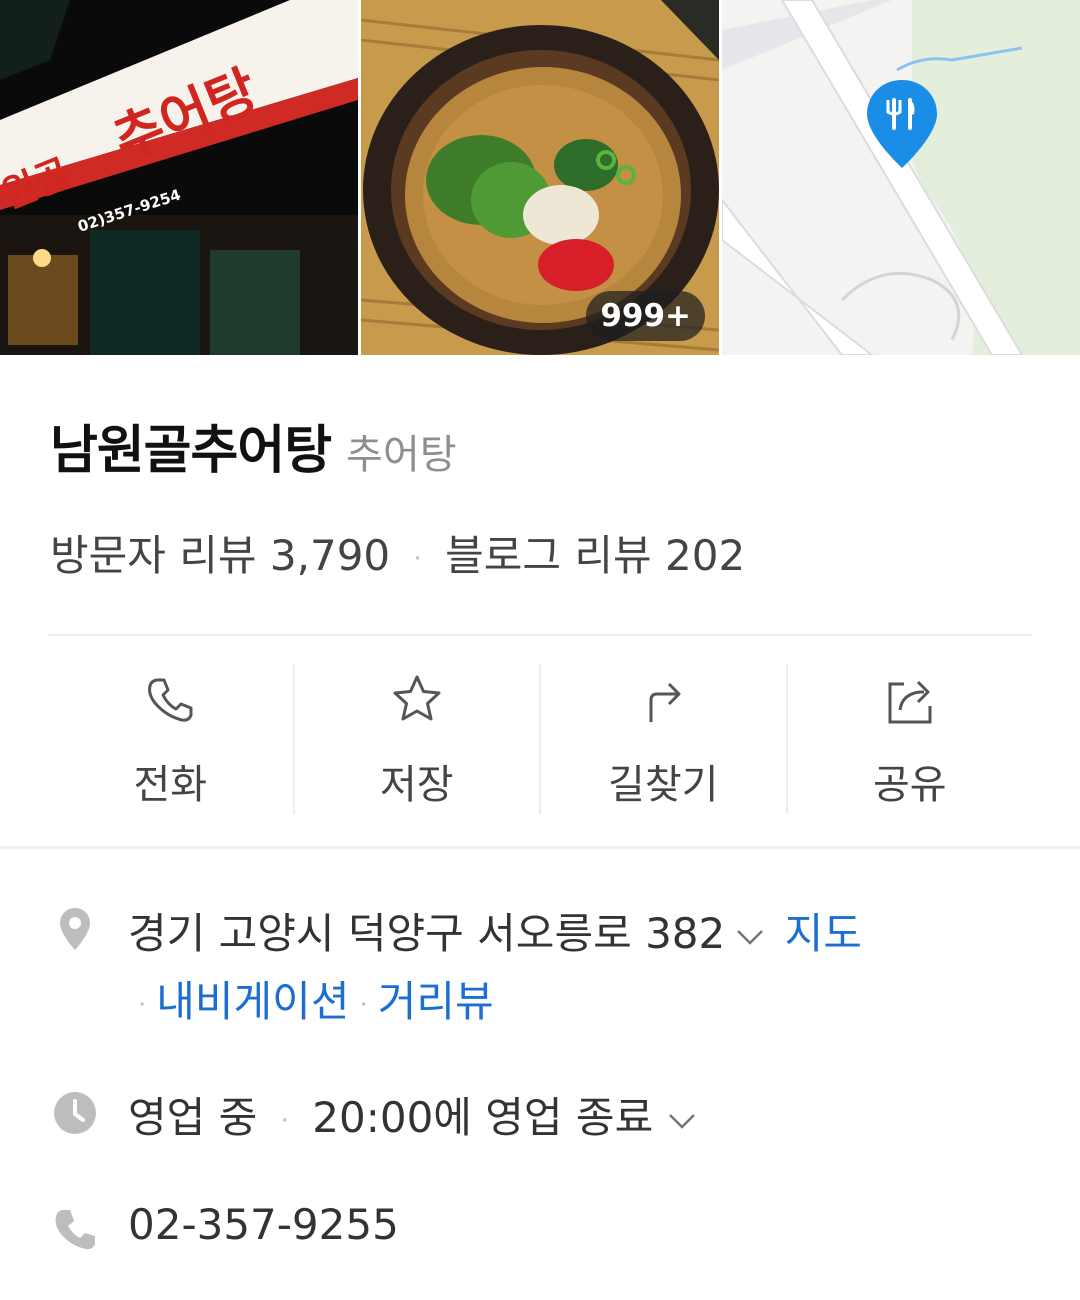  Describe the element at coordinates (193, 1117) in the screenshot. I see `open-status: 영업 중` at that location.